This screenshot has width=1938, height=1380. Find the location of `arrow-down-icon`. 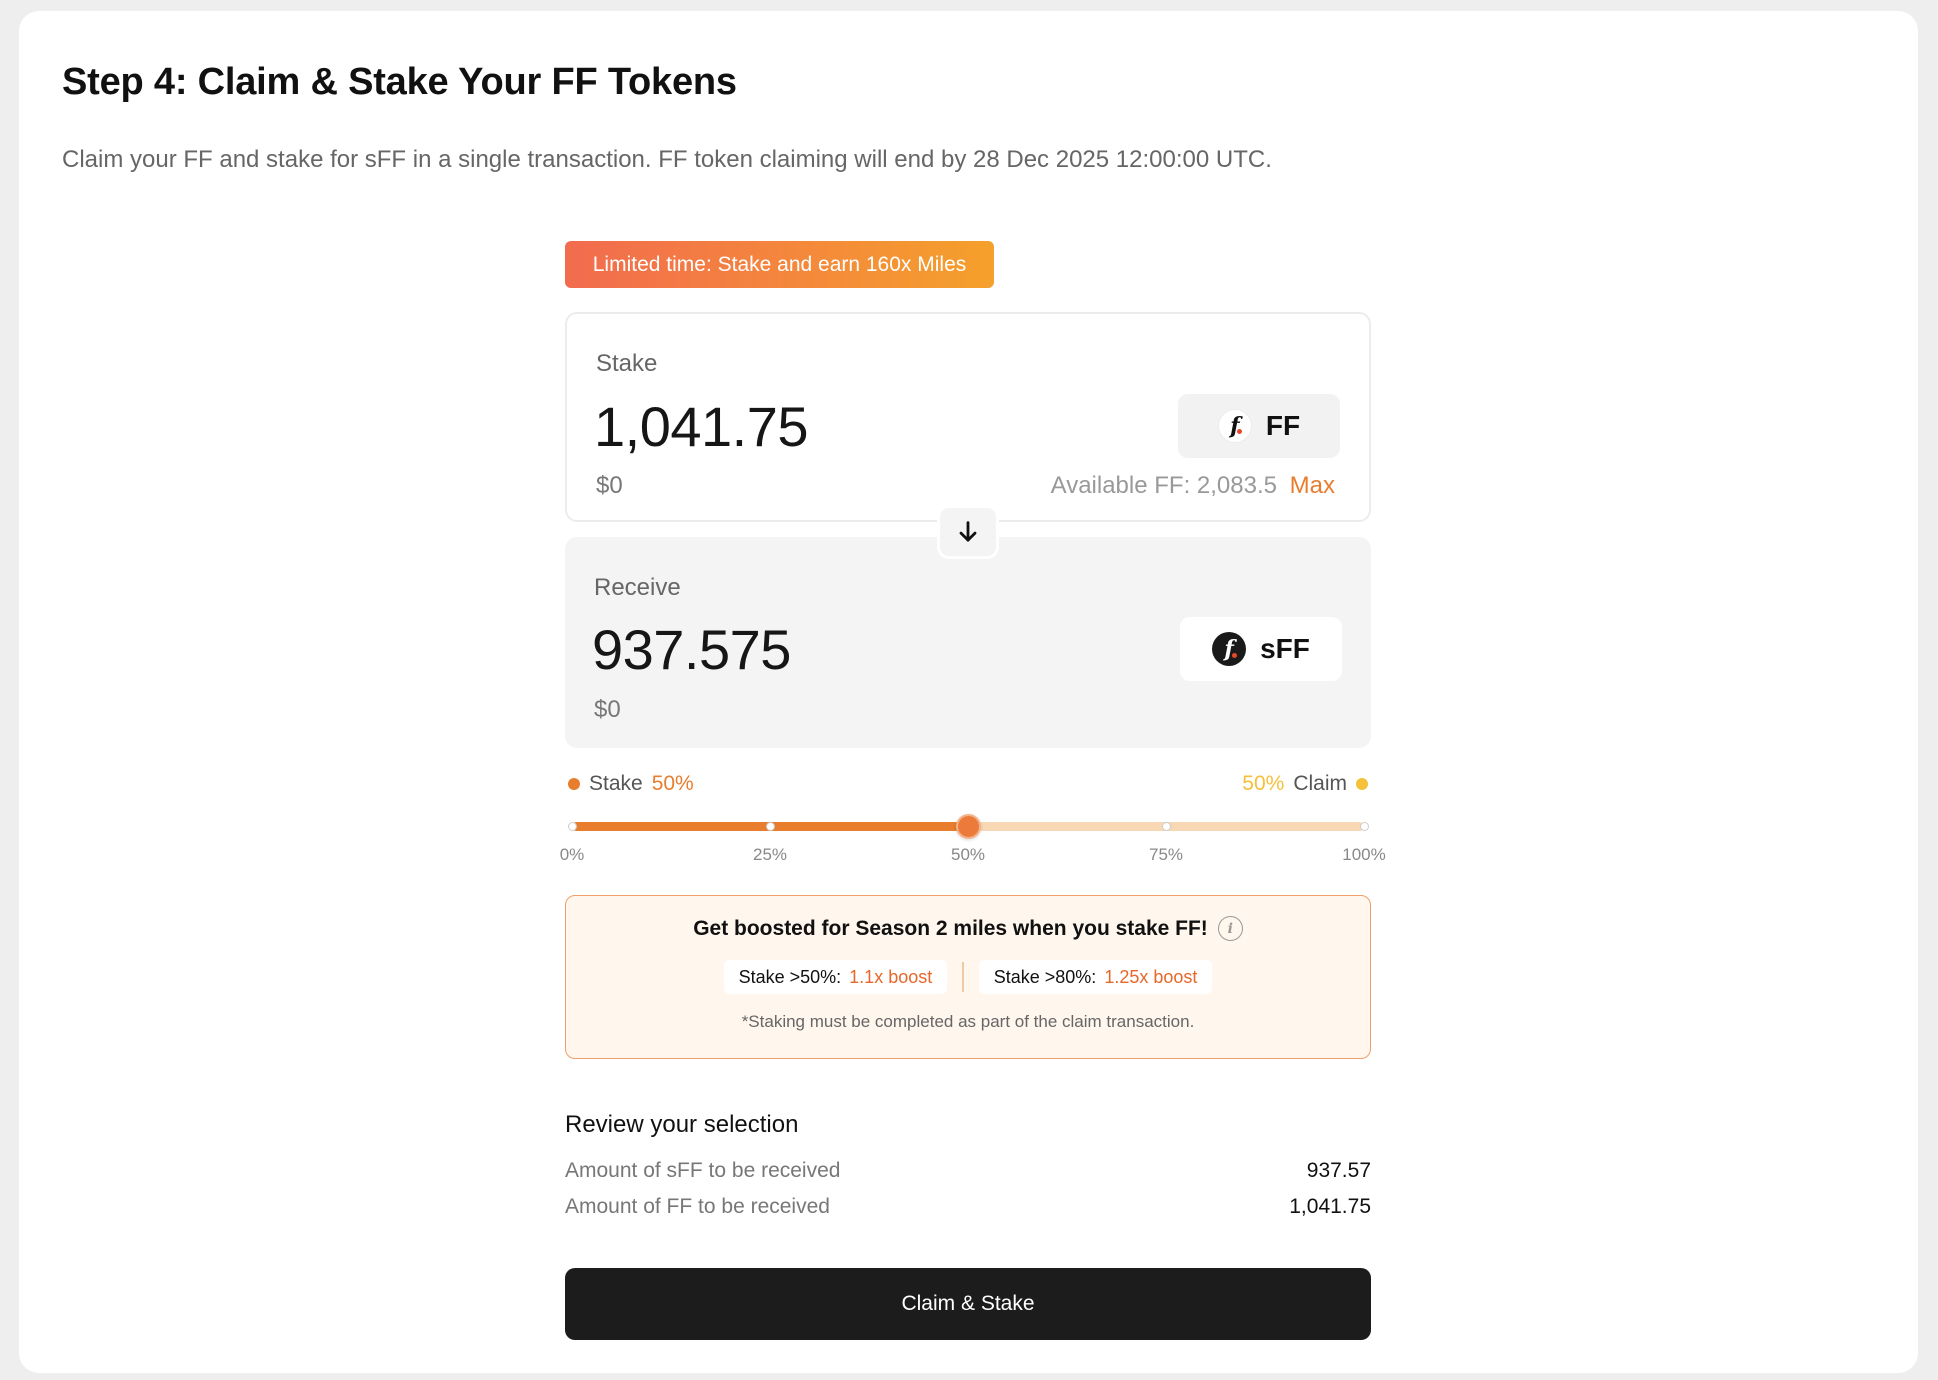

arrow-down-icon is located at coordinates (968, 531).